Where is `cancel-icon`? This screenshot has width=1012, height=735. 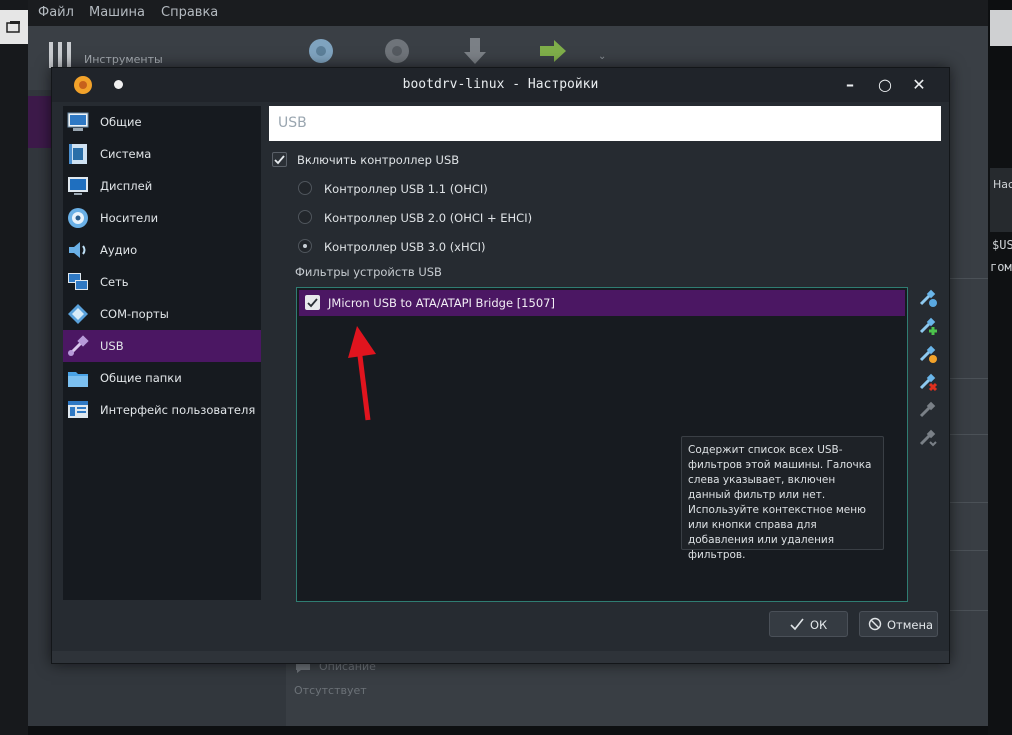 cancel-icon is located at coordinates (875, 624).